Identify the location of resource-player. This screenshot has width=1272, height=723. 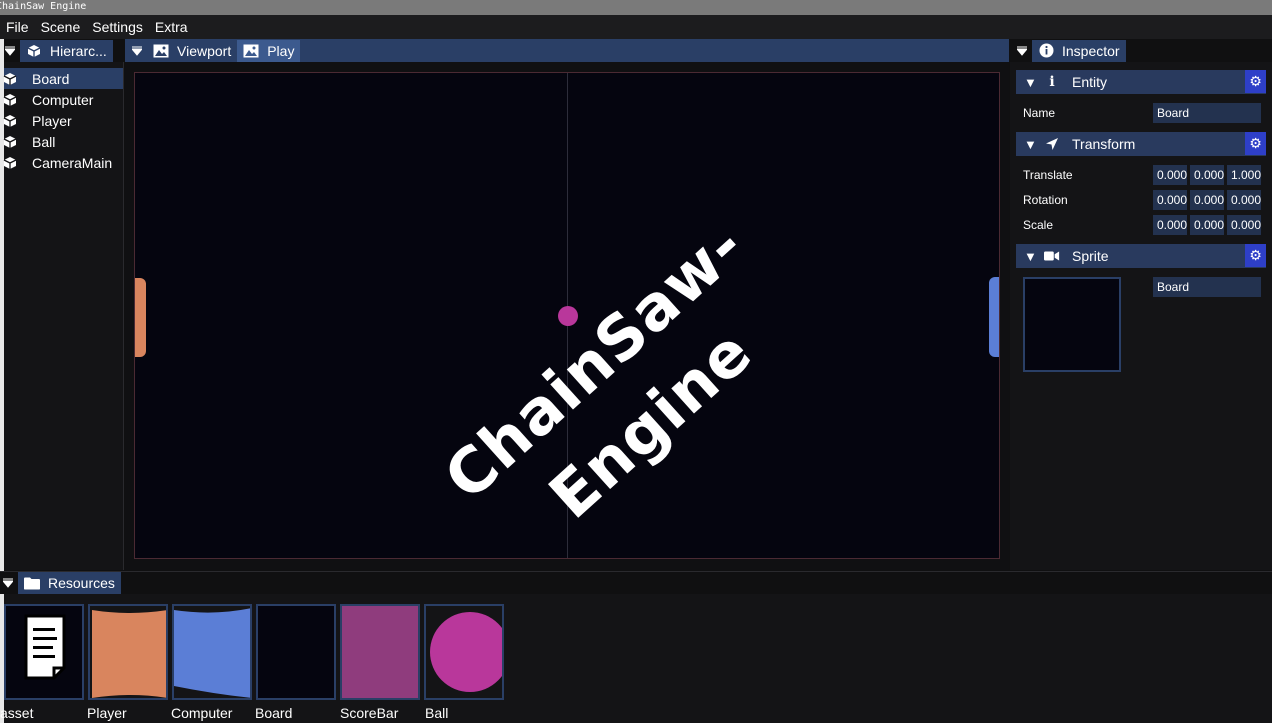
(128, 652).